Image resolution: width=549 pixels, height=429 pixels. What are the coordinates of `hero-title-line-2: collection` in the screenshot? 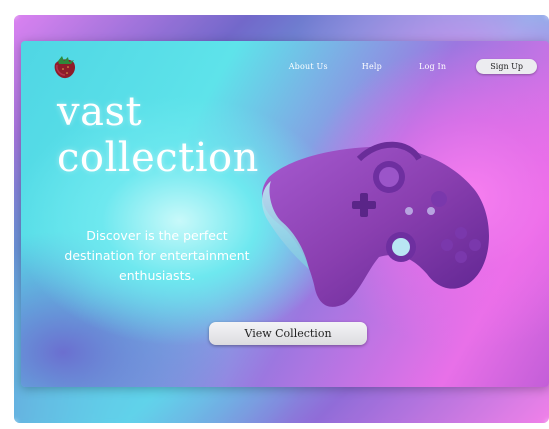 It's located at (158, 158).